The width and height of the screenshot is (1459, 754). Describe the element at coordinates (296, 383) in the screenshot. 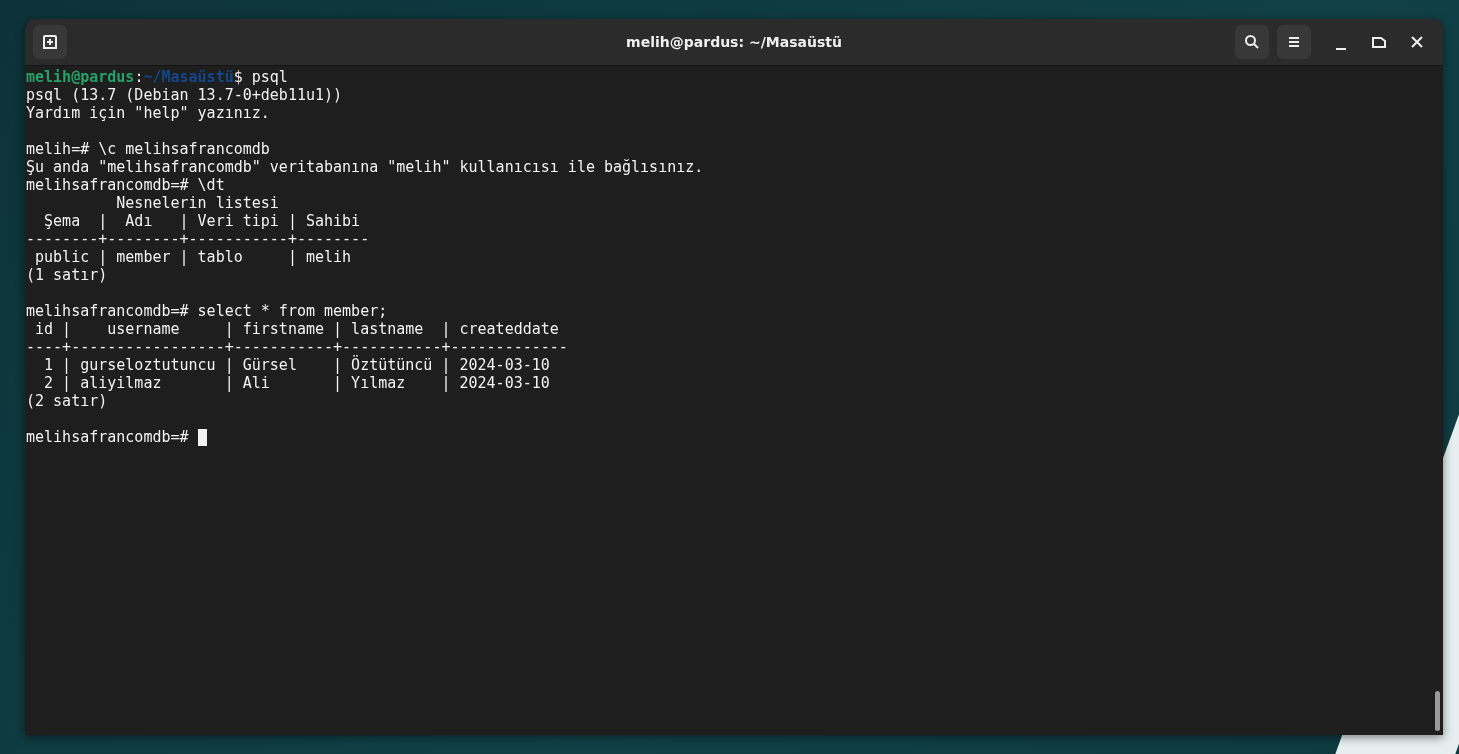

I see `terminal-line: 2 | aliyilmaz | Ali | Yılmaz | 2024-03-10` at that location.